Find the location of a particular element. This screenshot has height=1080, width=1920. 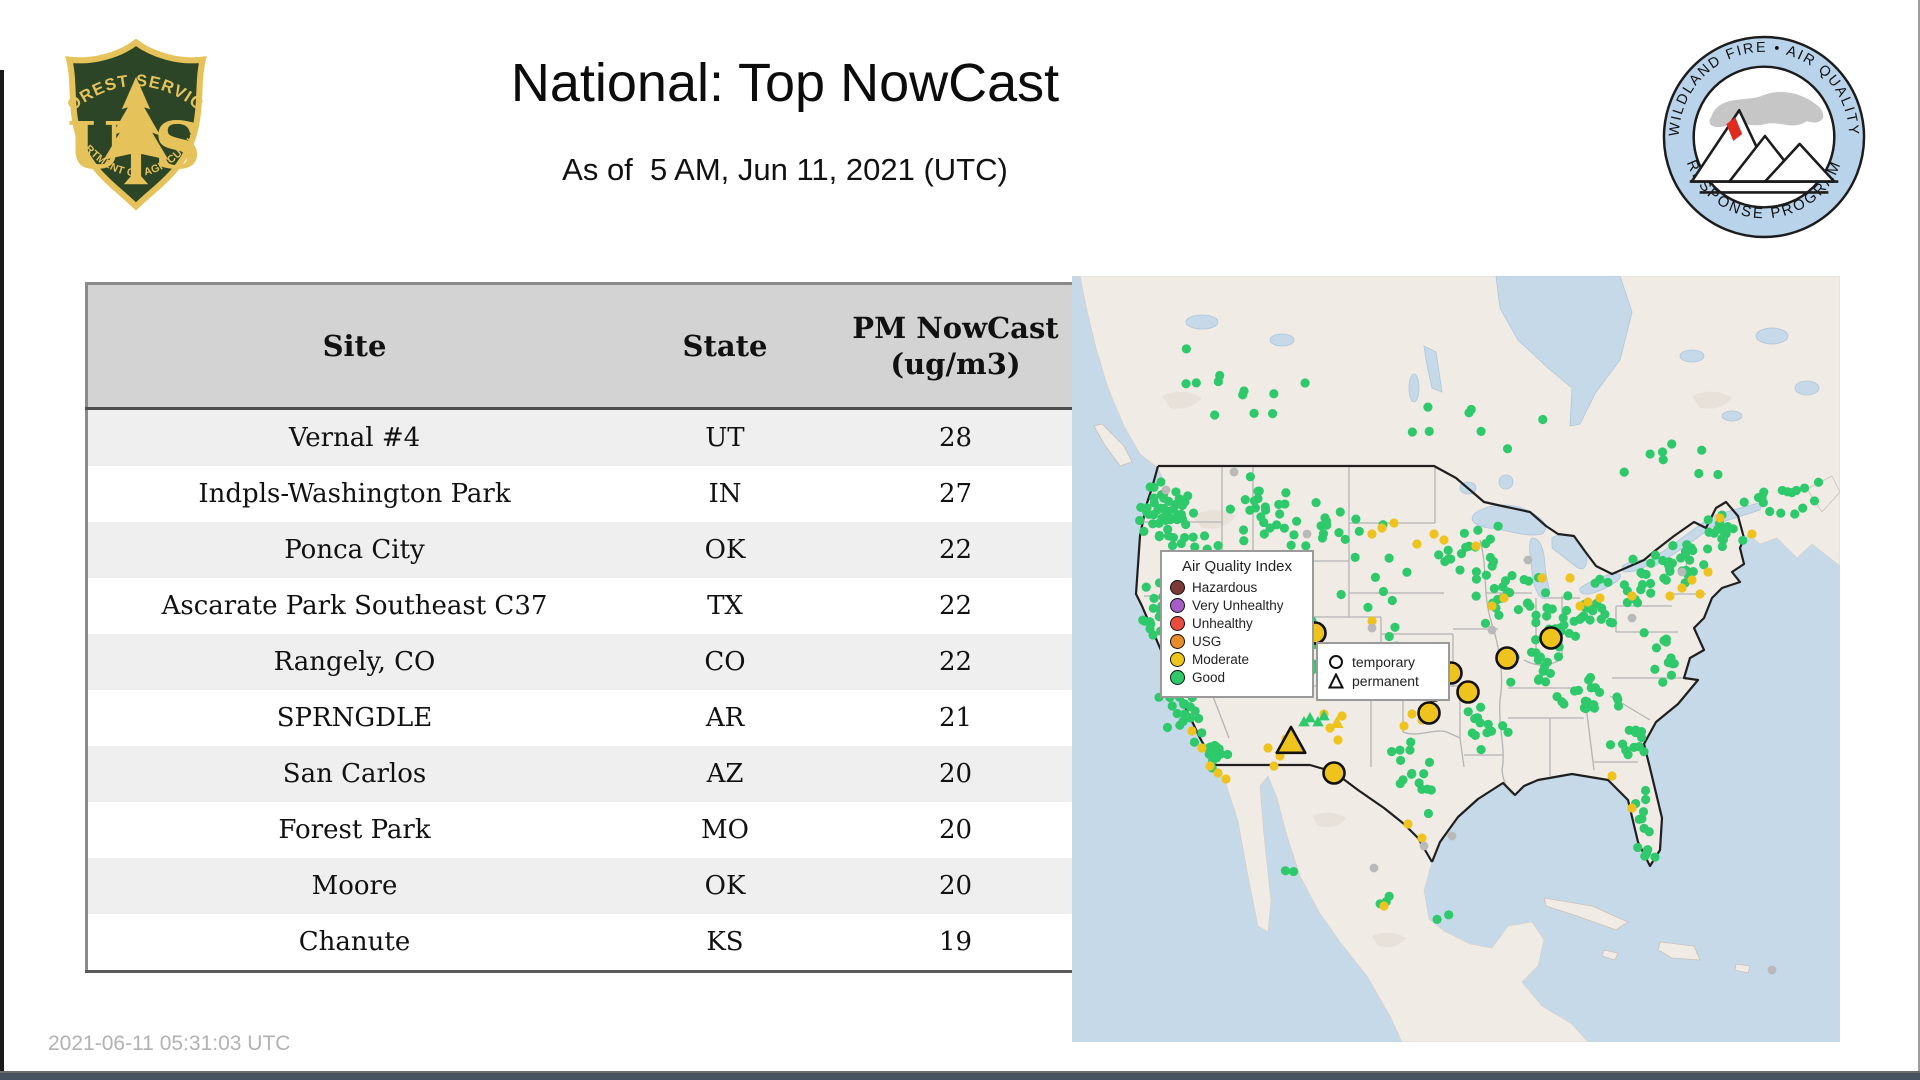

site-cell: Chanute is located at coordinates (353, 943).